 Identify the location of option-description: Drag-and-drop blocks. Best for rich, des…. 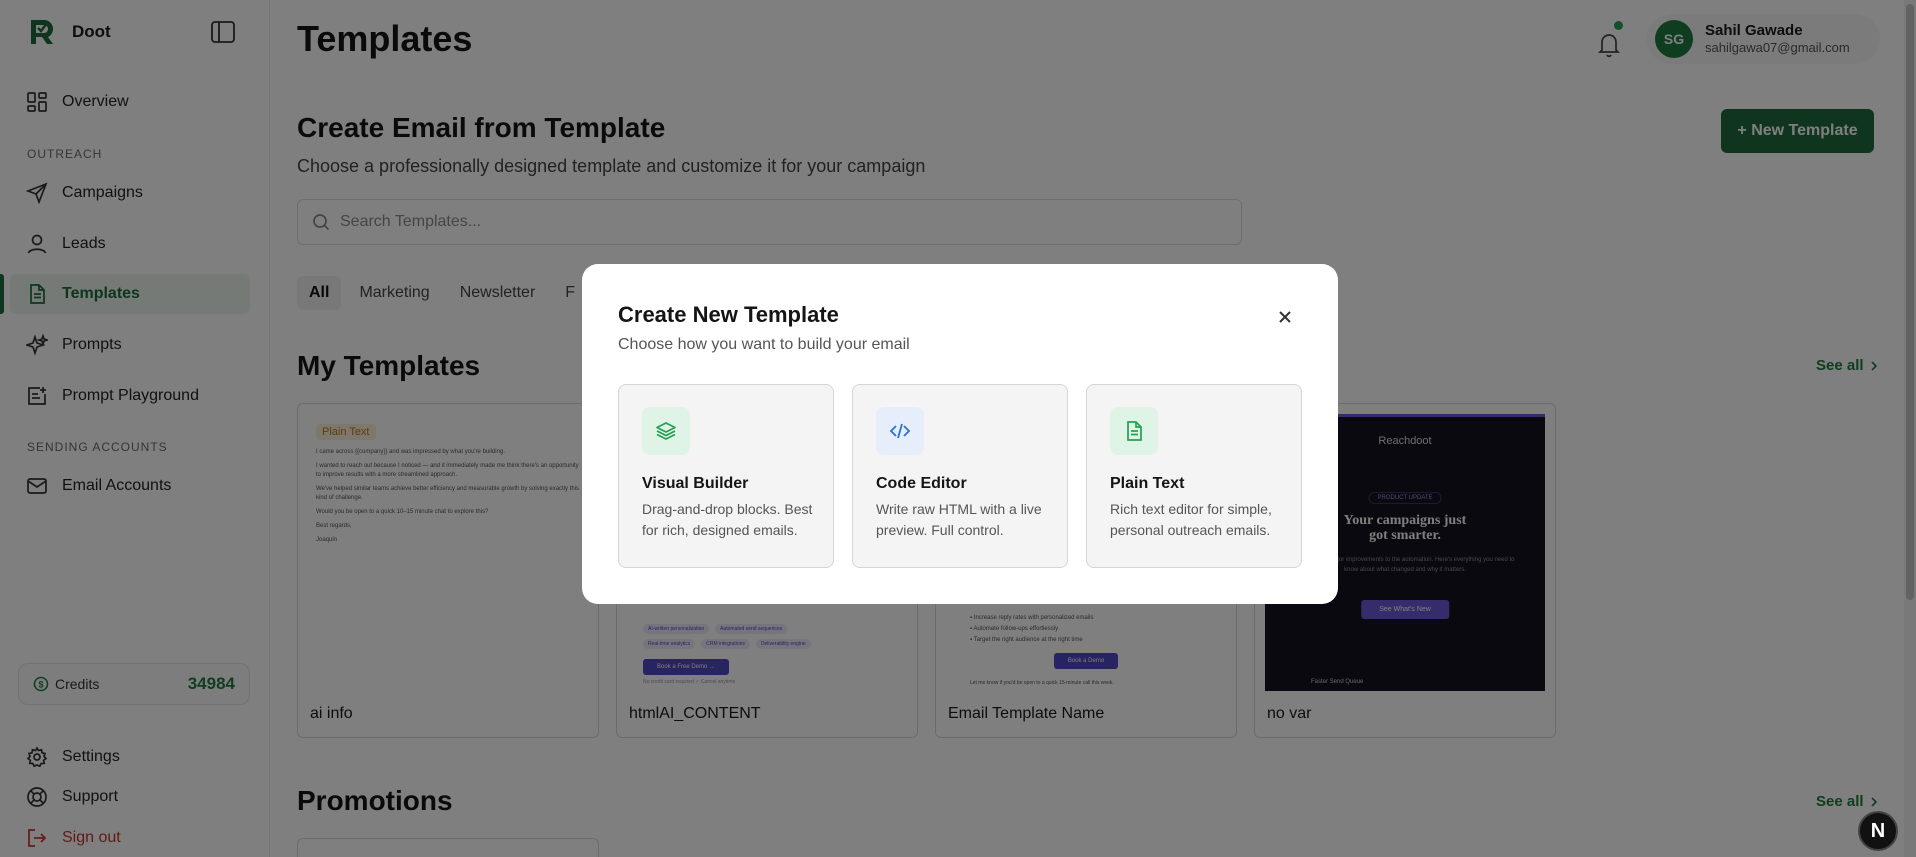
(727, 519).